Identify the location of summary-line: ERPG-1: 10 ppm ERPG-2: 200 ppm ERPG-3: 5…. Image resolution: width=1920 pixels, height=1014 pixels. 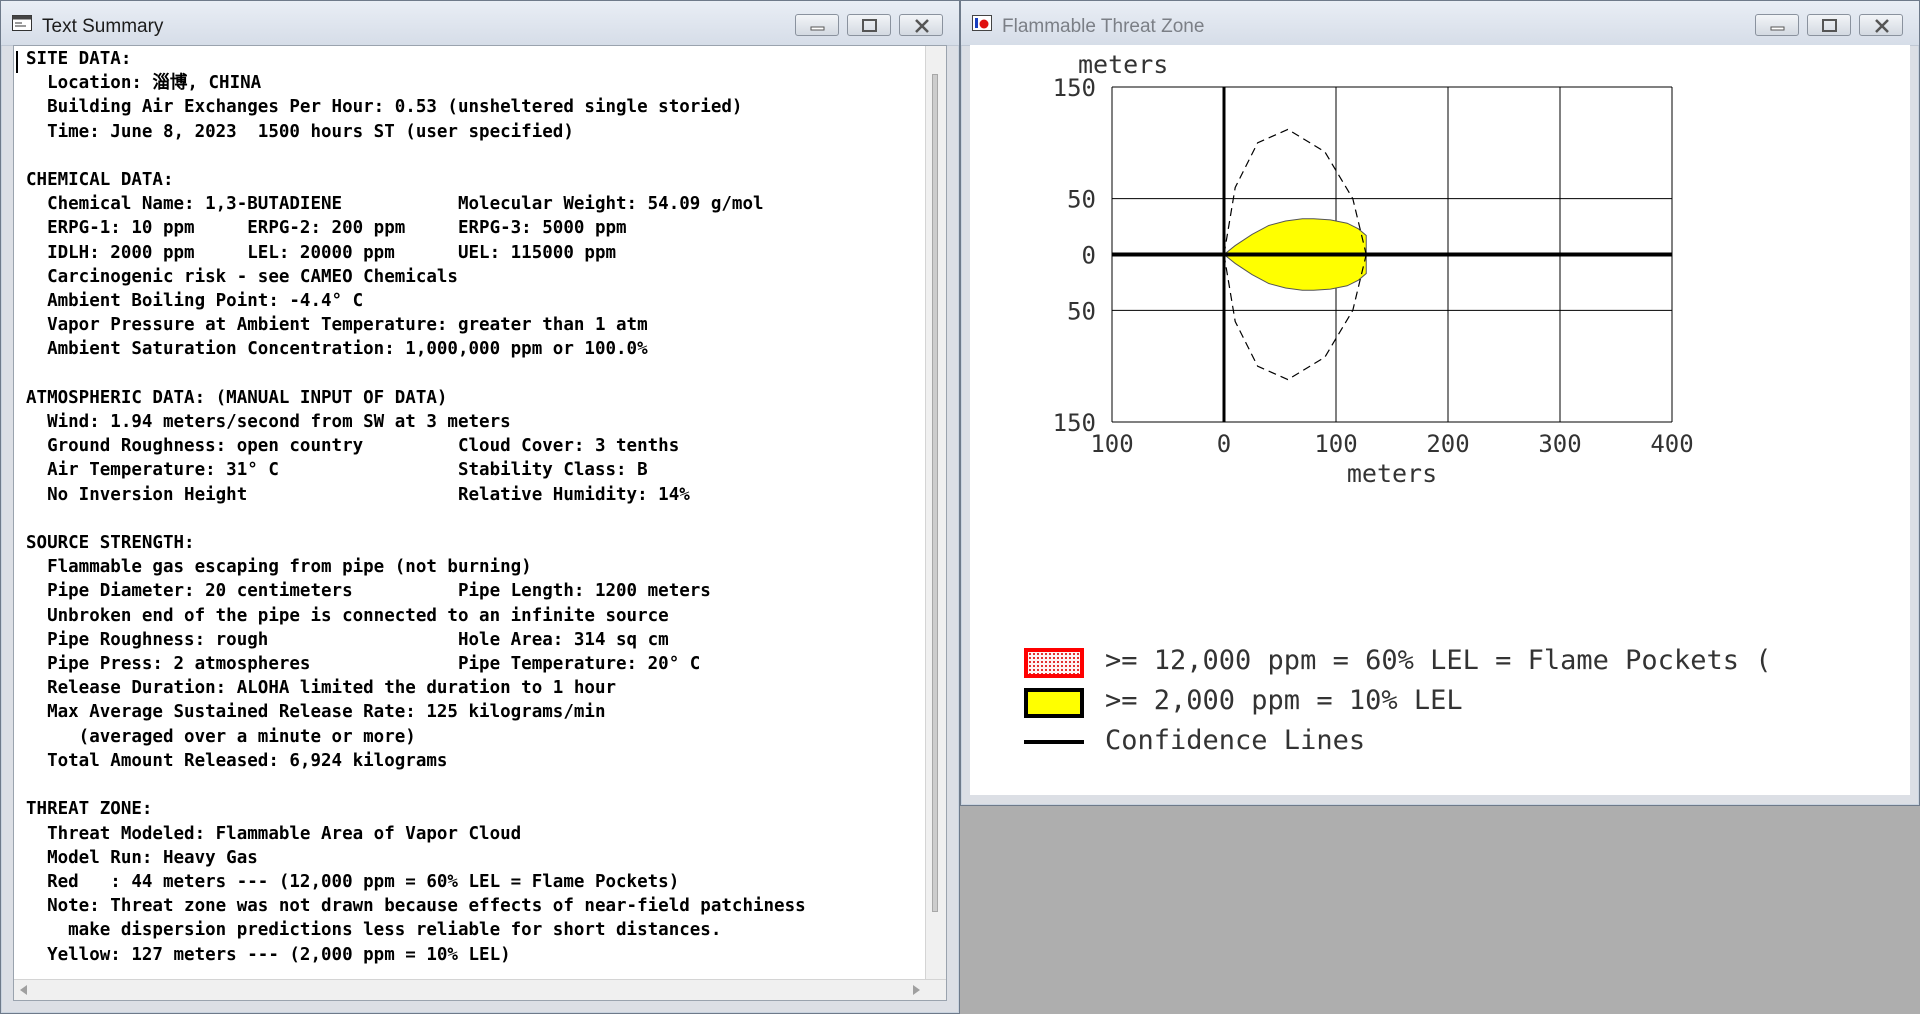
(337, 228).